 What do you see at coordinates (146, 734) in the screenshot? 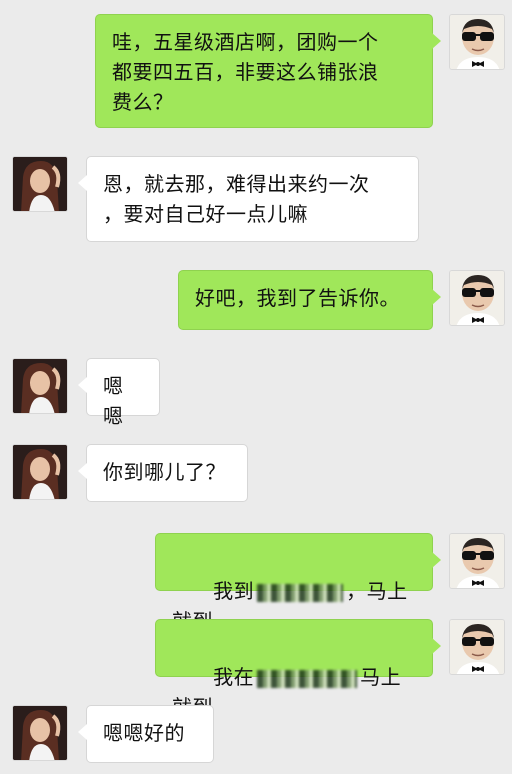
I see `received-message-bubble: 嗯嗯好的` at bounding box center [146, 734].